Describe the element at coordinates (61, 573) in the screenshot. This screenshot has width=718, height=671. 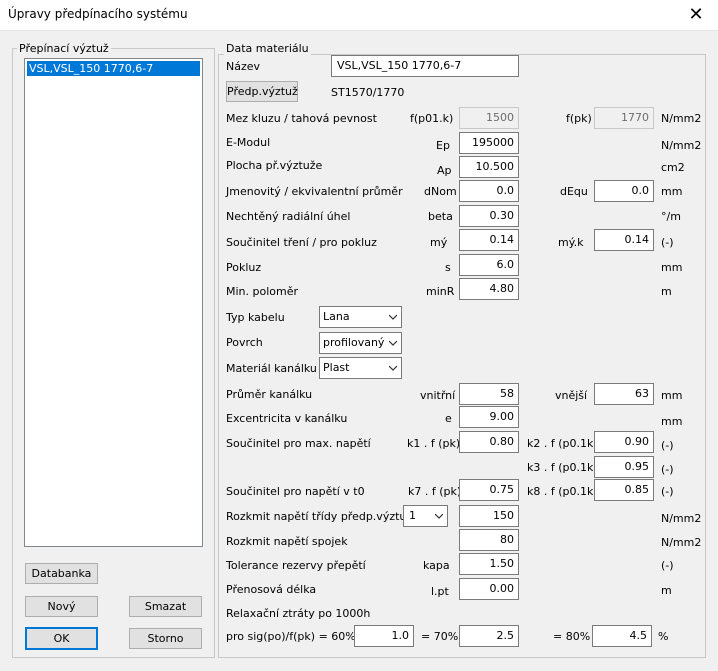
I see `databanka-button: Databanka` at that location.